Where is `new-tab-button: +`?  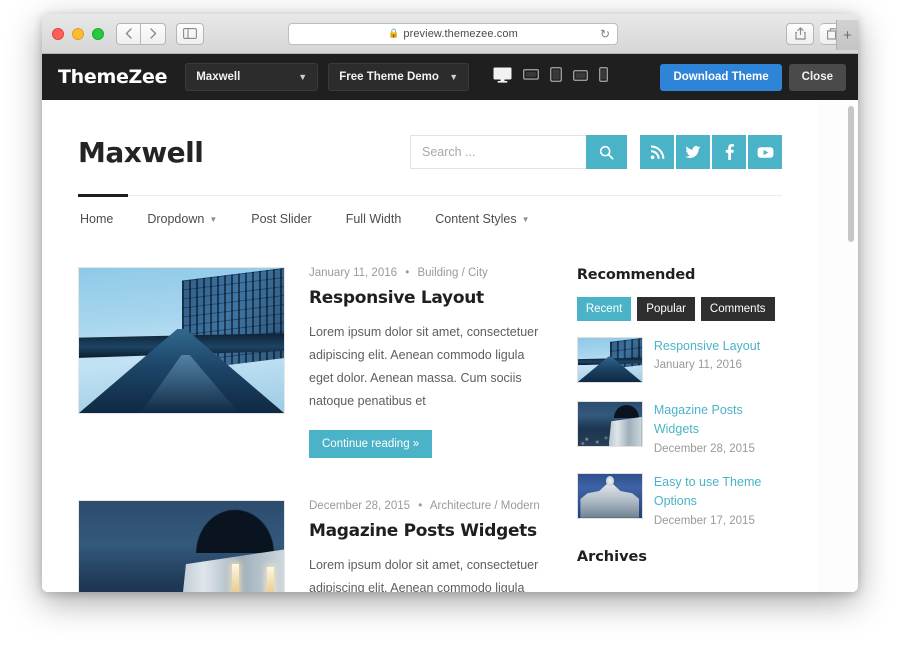
new-tab-button: + is located at coordinates (847, 35).